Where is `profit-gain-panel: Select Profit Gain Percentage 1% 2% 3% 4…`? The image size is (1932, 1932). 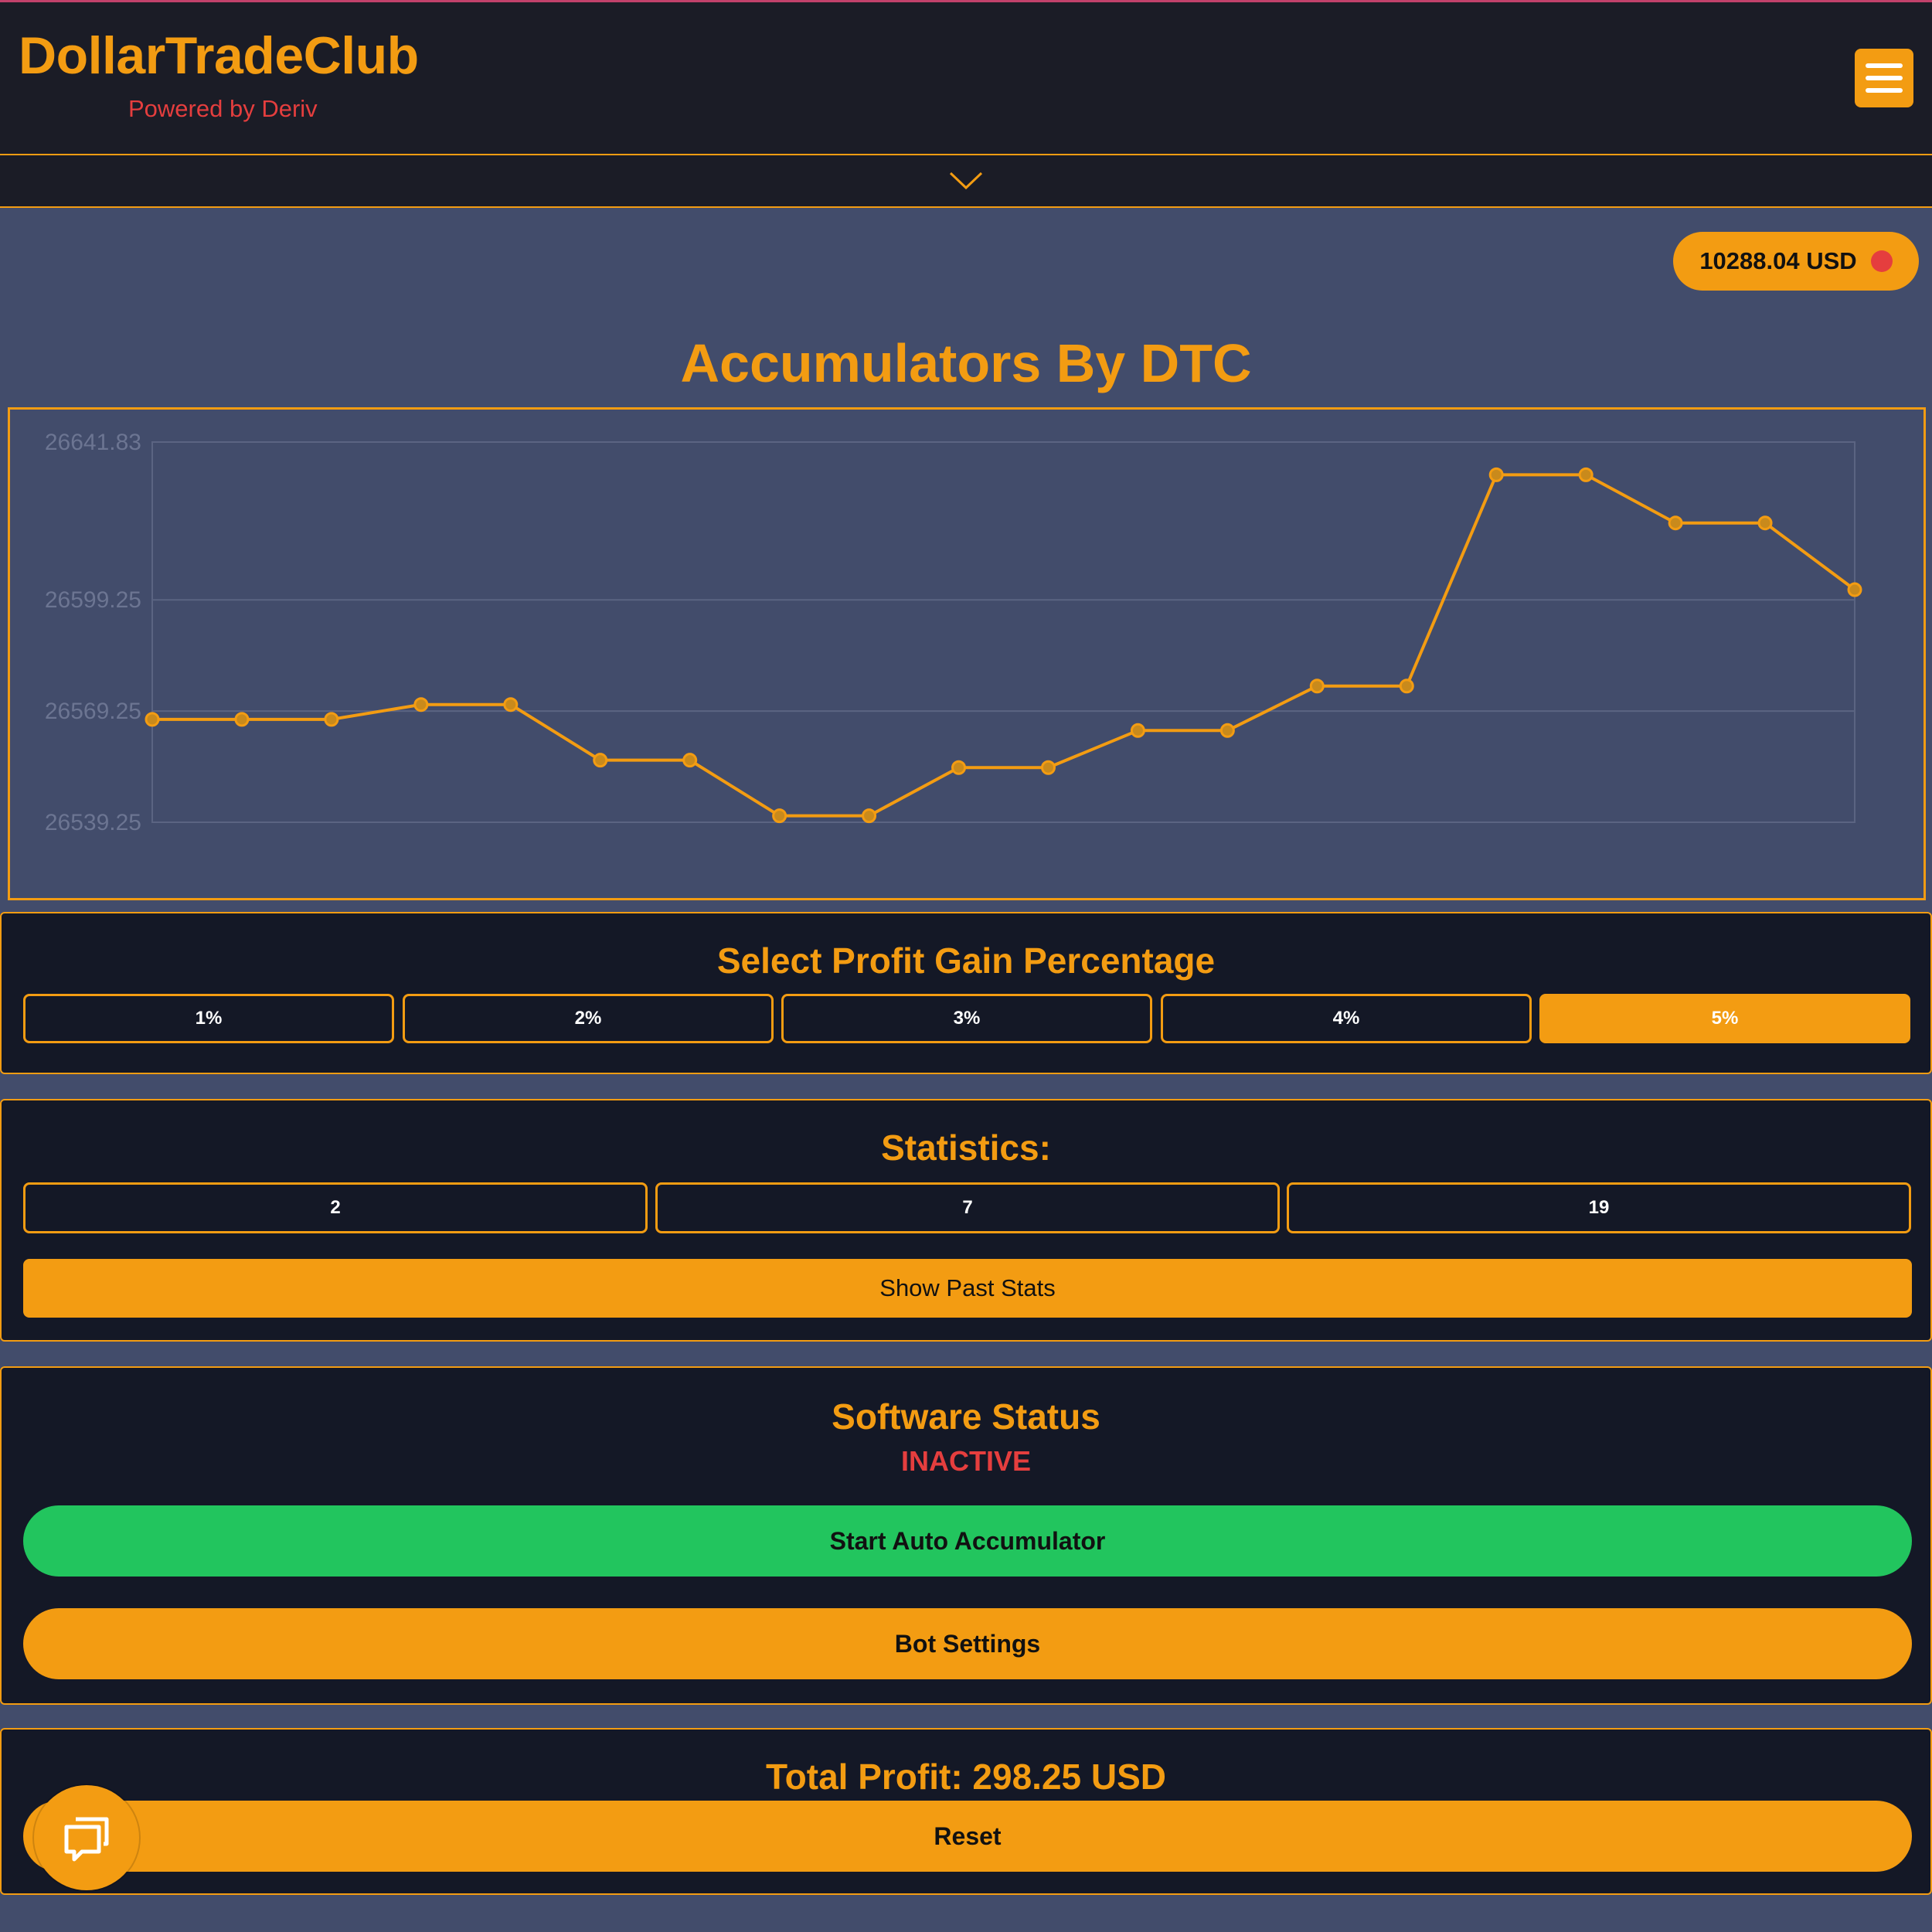 profit-gain-panel: Select Profit Gain Percentage 1% 2% 3% 4… is located at coordinates (966, 993).